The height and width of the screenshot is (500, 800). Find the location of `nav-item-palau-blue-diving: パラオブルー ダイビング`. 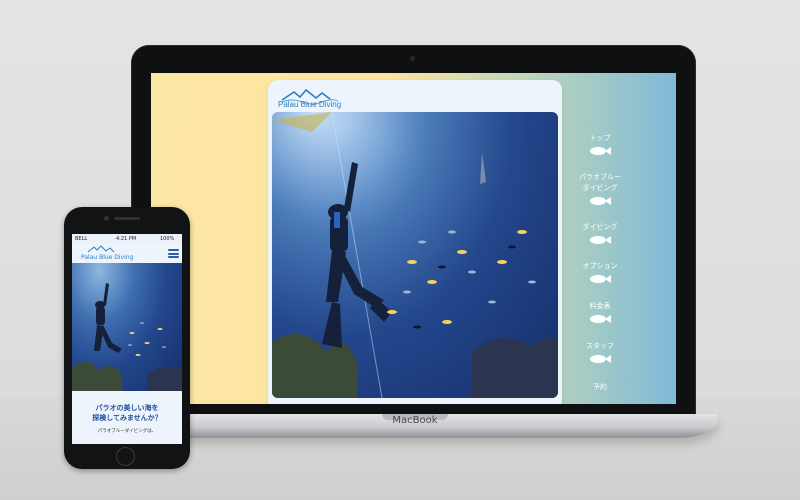

nav-item-palau-blue-diving: パラオブルー ダイビング is located at coordinates (600, 189).